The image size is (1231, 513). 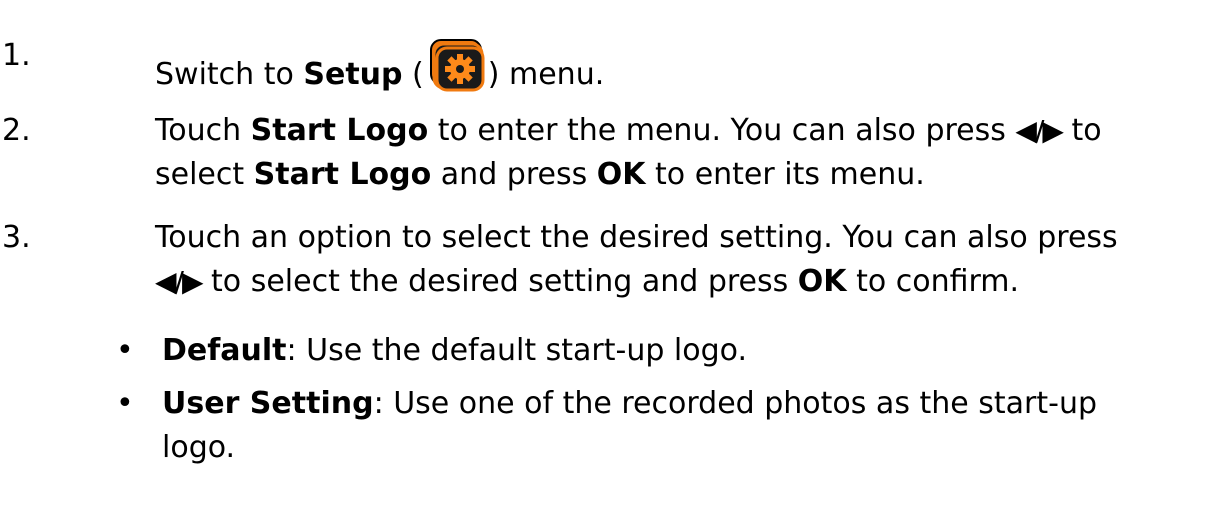 I want to click on step-text: Switch to Setup () menu., so click(x=379, y=66).